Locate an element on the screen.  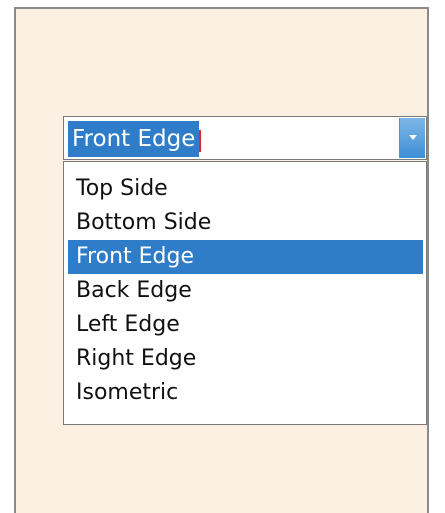
option-back-edge: Back Edge is located at coordinates (245, 291).